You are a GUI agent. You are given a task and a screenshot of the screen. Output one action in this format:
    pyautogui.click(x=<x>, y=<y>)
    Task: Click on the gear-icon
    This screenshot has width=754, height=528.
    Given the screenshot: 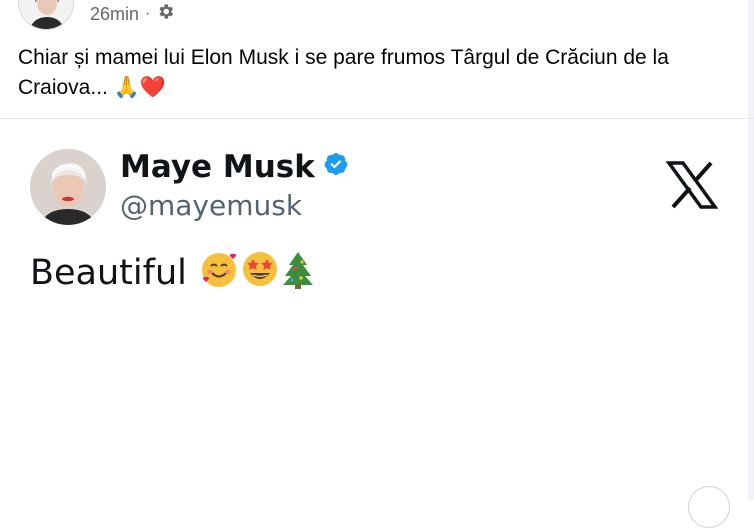 What is the action you would take?
    pyautogui.click(x=165, y=14)
    